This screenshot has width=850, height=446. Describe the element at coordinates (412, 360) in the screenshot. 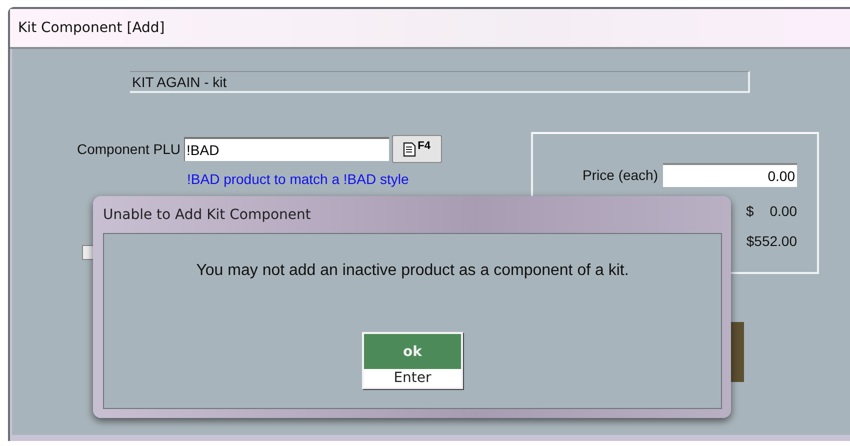

I see `ok-button: ok Enter` at that location.